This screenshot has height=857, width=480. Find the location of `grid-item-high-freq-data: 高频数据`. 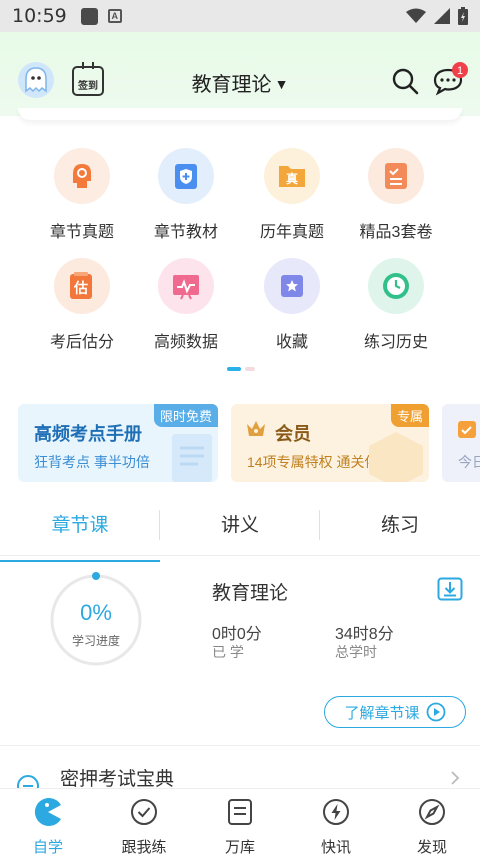

grid-item-high-freq-data: 高频数据 is located at coordinates (186, 305).